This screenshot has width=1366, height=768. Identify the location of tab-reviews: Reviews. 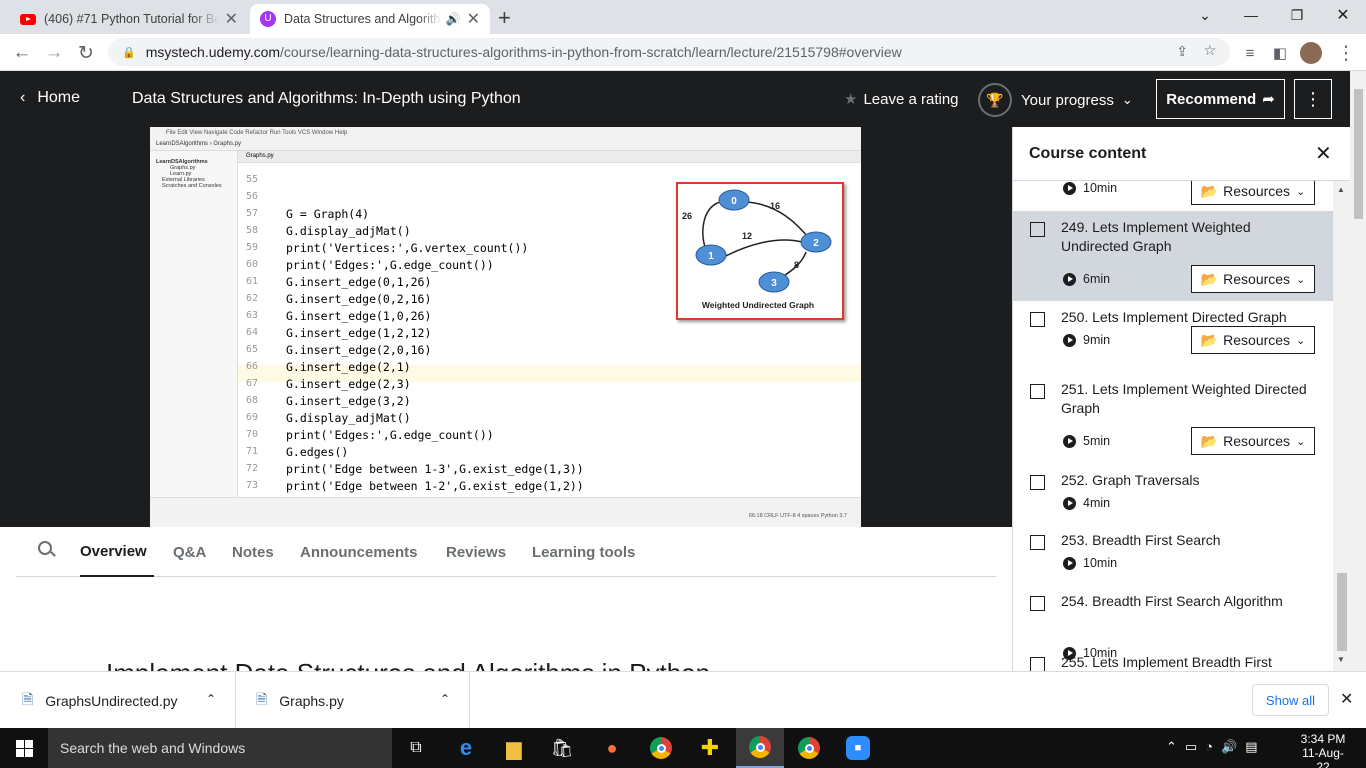
(476, 552).